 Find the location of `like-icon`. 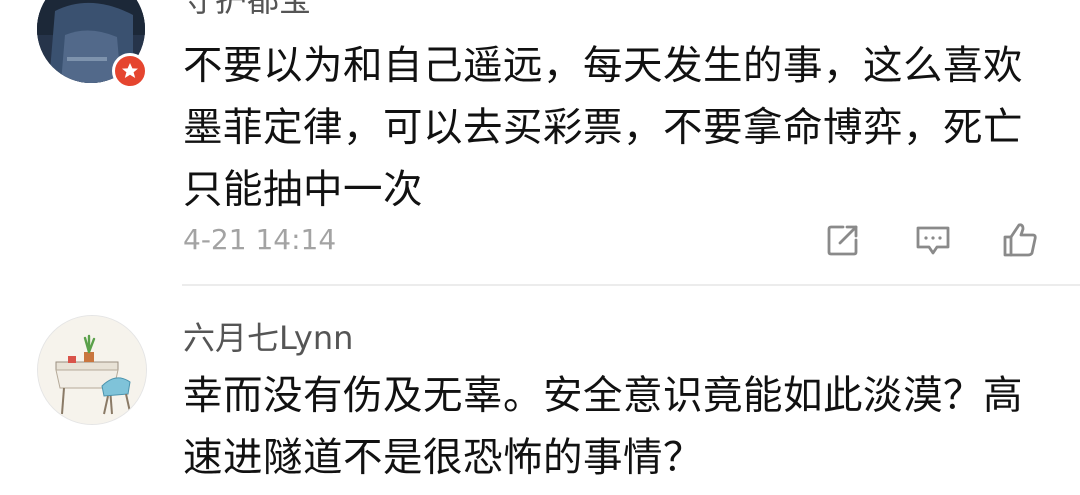

like-icon is located at coordinates (1020, 240).